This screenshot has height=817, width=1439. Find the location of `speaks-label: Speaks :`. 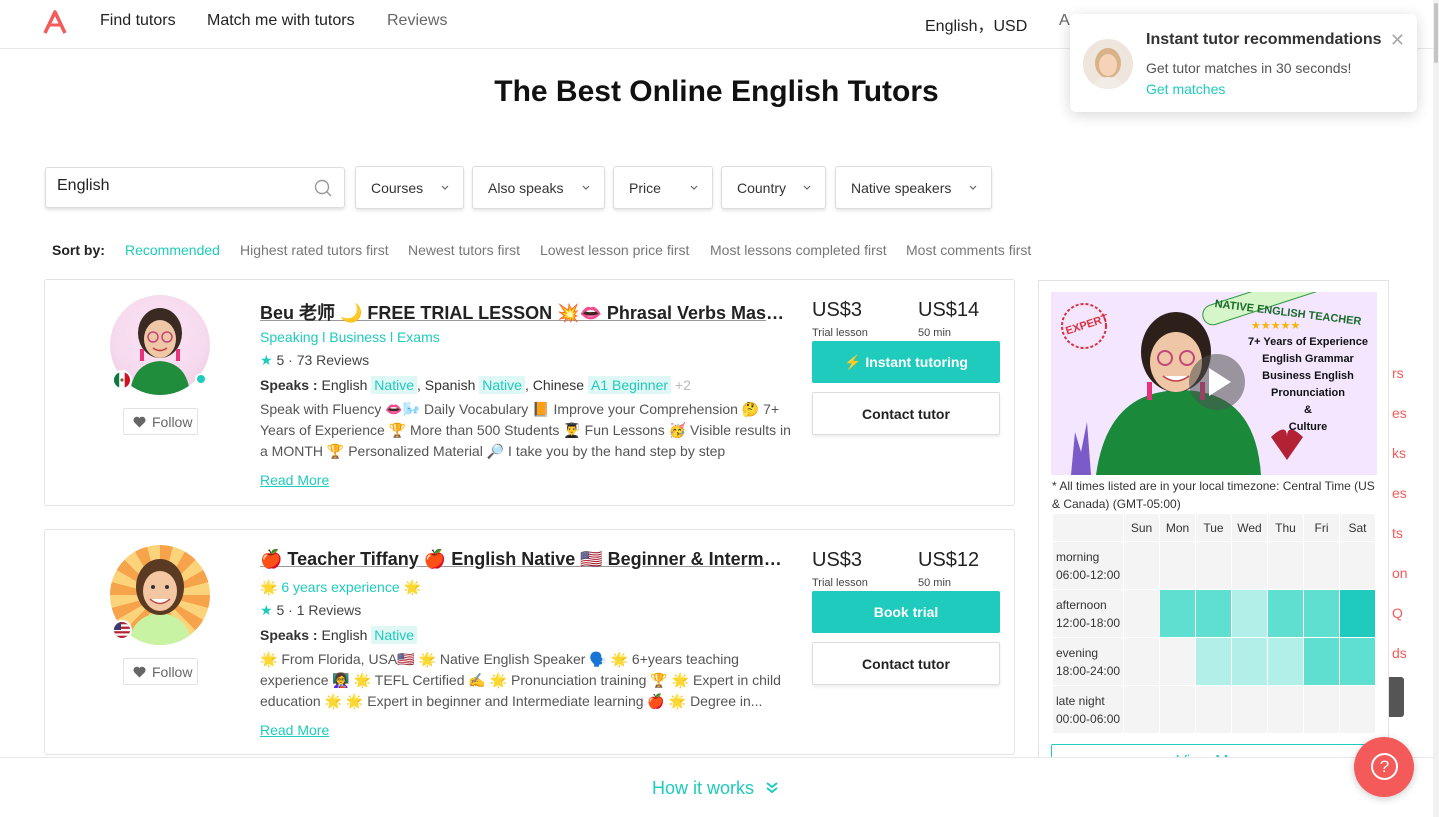

speaks-label: Speaks : is located at coordinates (289, 635).